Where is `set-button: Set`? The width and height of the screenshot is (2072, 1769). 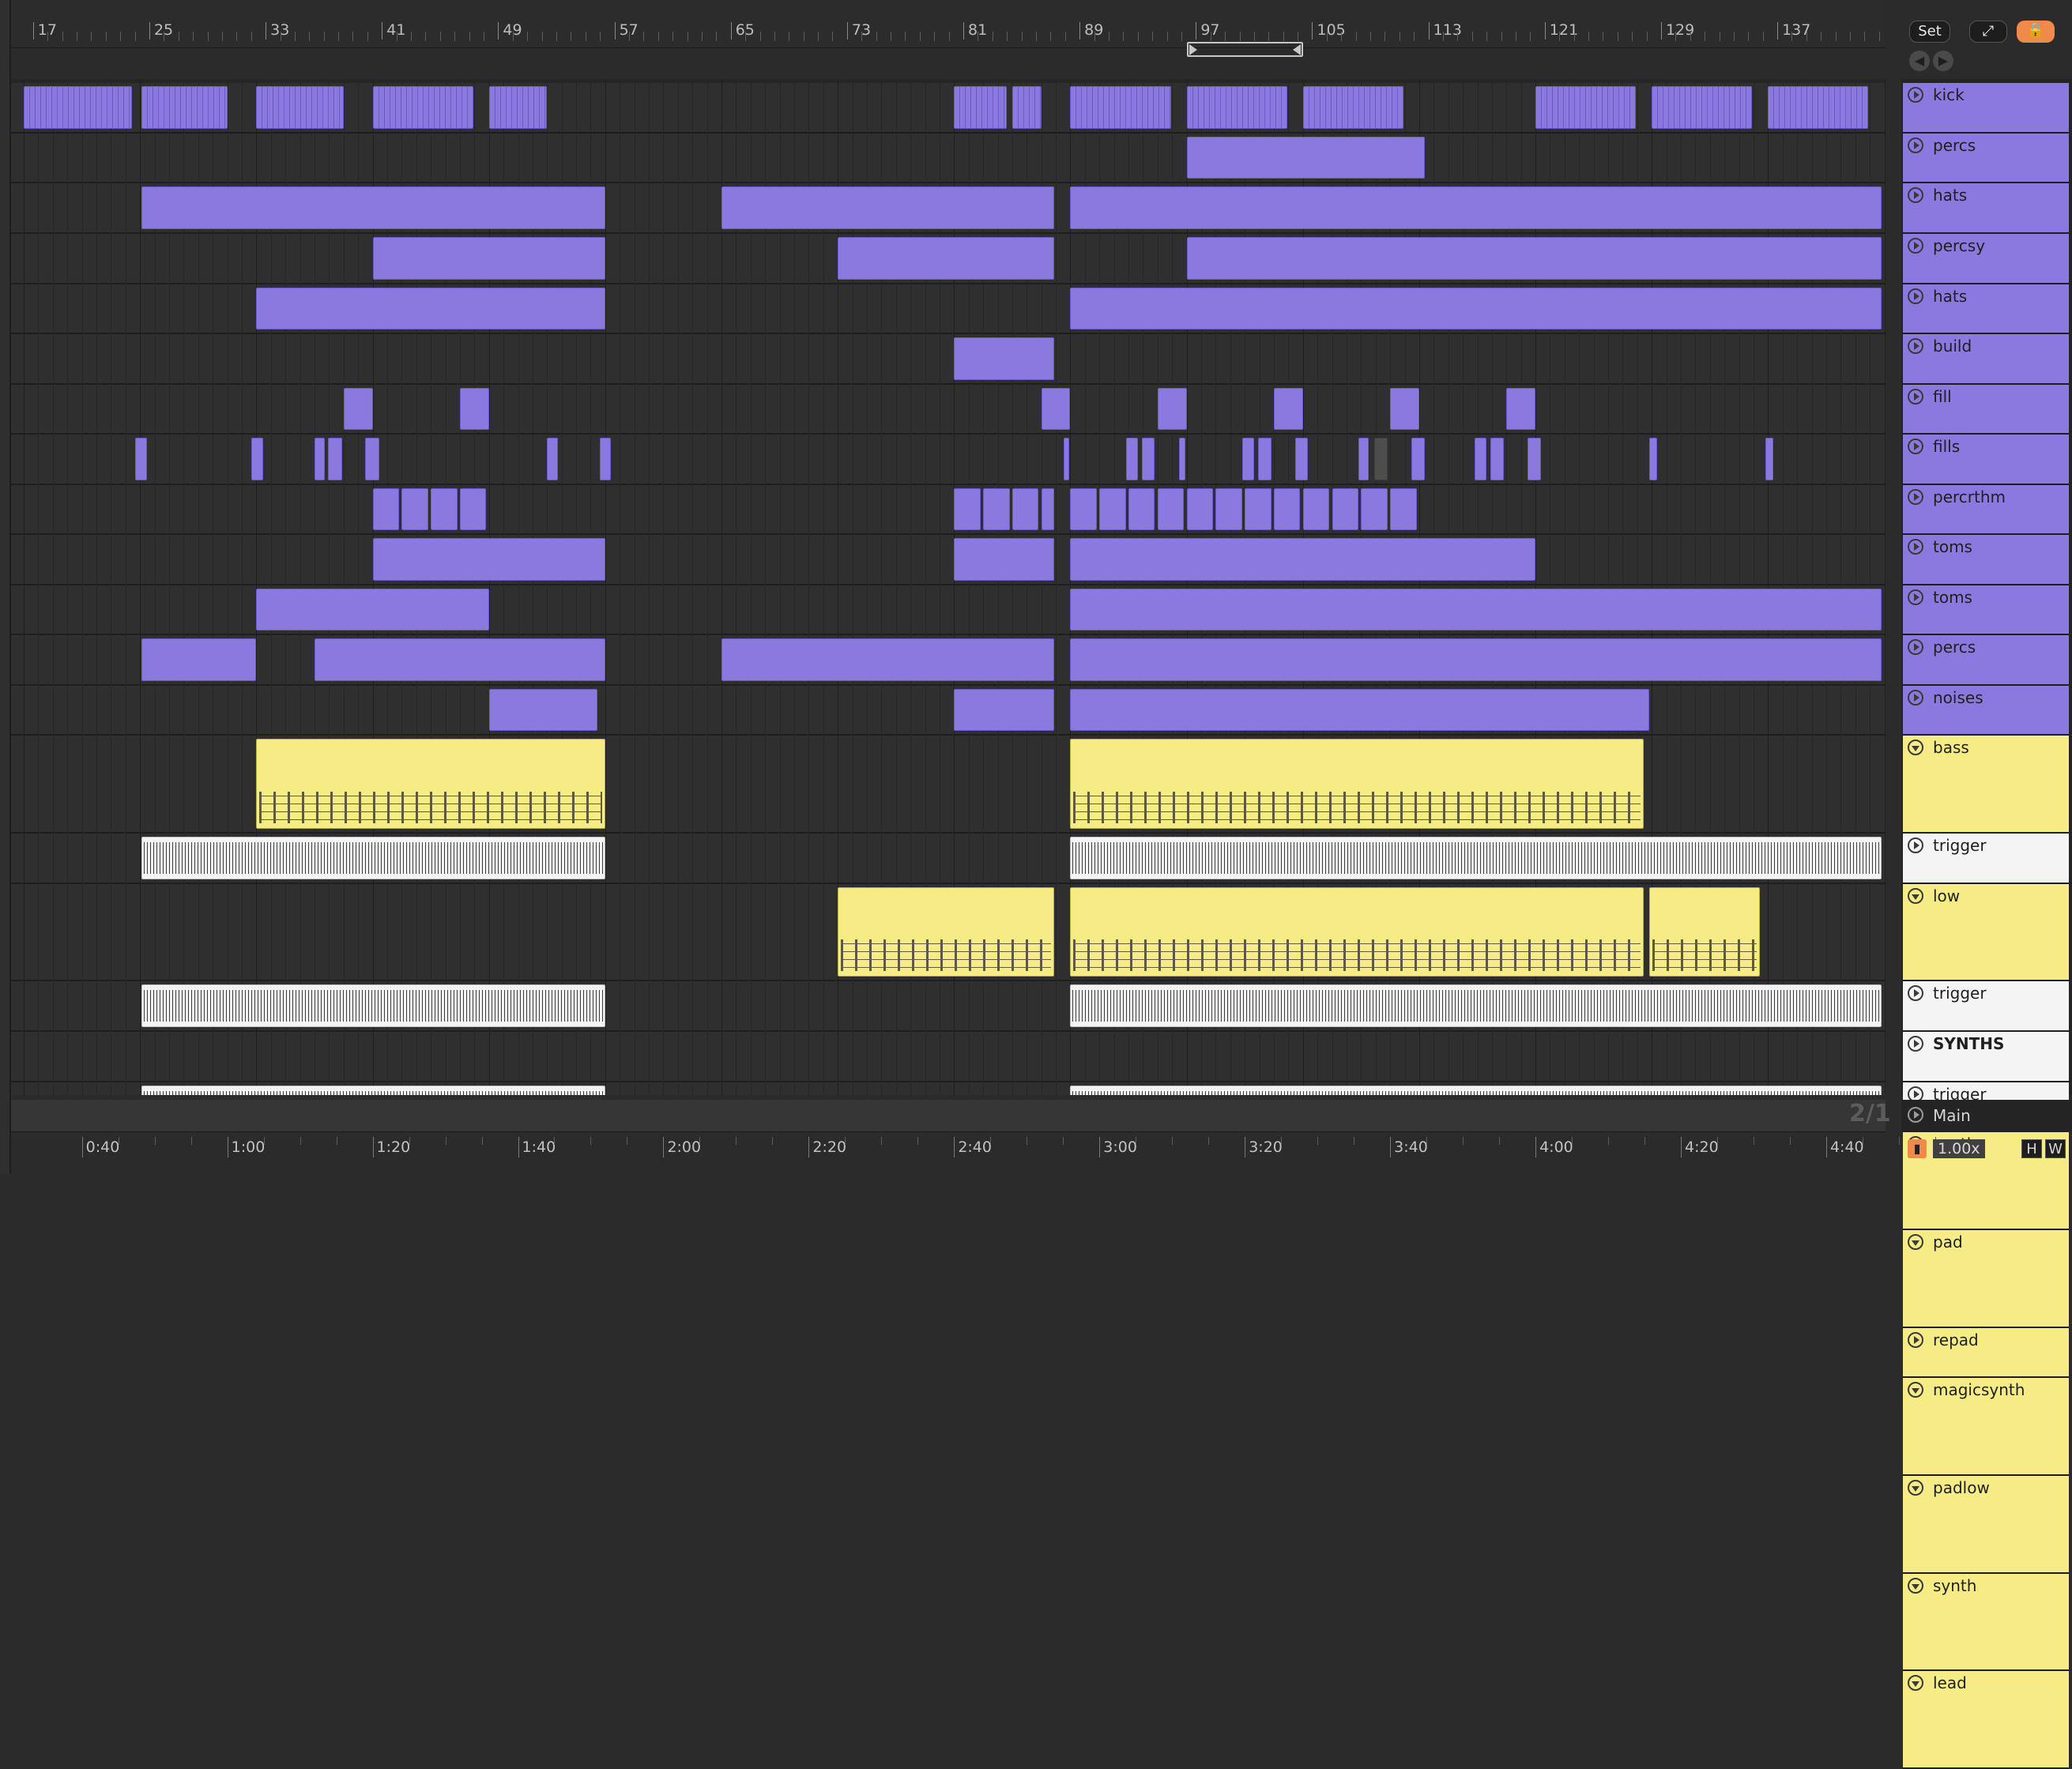
set-button: Set is located at coordinates (1929, 32).